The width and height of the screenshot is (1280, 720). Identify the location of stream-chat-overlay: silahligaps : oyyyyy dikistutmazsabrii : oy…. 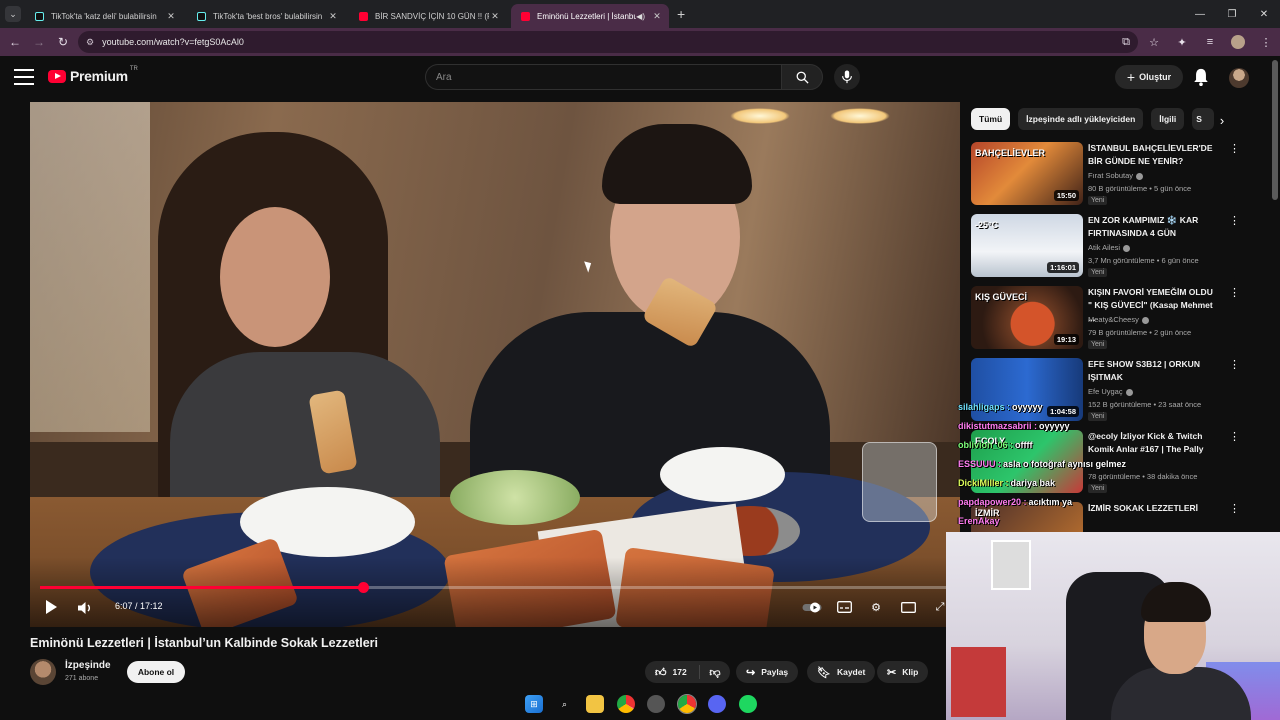
(1048, 464).